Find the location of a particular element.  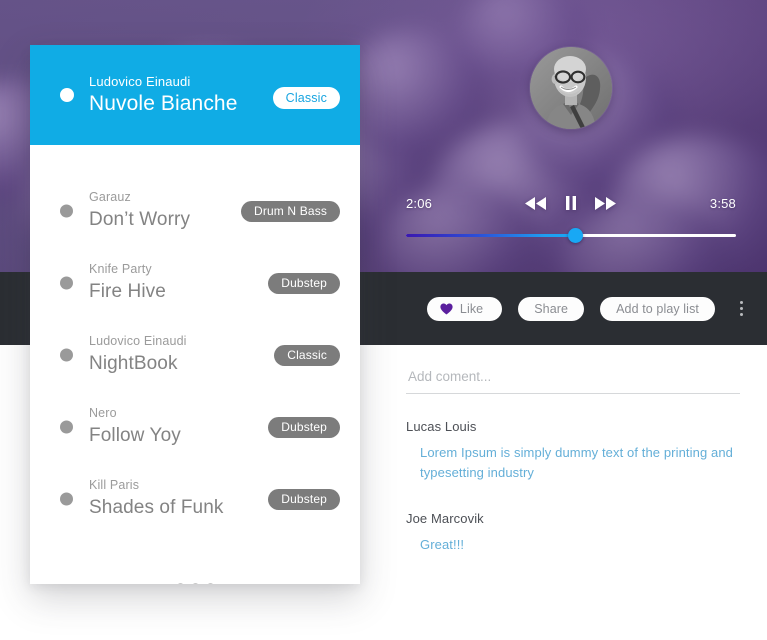

comment-author: Lucas Louis is located at coordinates (441, 426).